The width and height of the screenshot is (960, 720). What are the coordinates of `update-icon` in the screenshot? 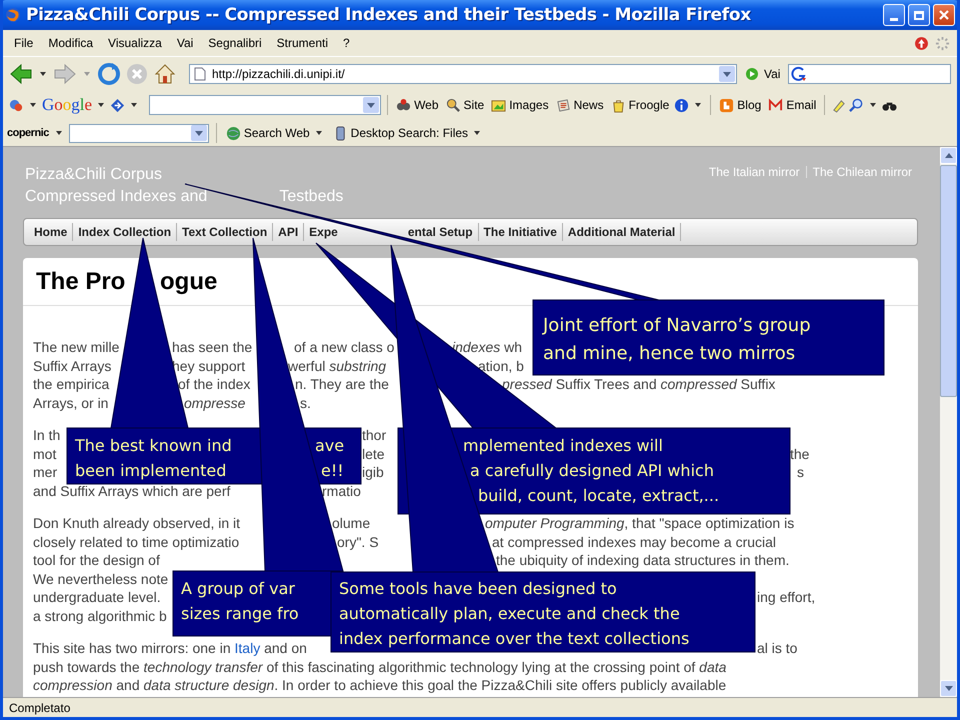 It's located at (921, 43).